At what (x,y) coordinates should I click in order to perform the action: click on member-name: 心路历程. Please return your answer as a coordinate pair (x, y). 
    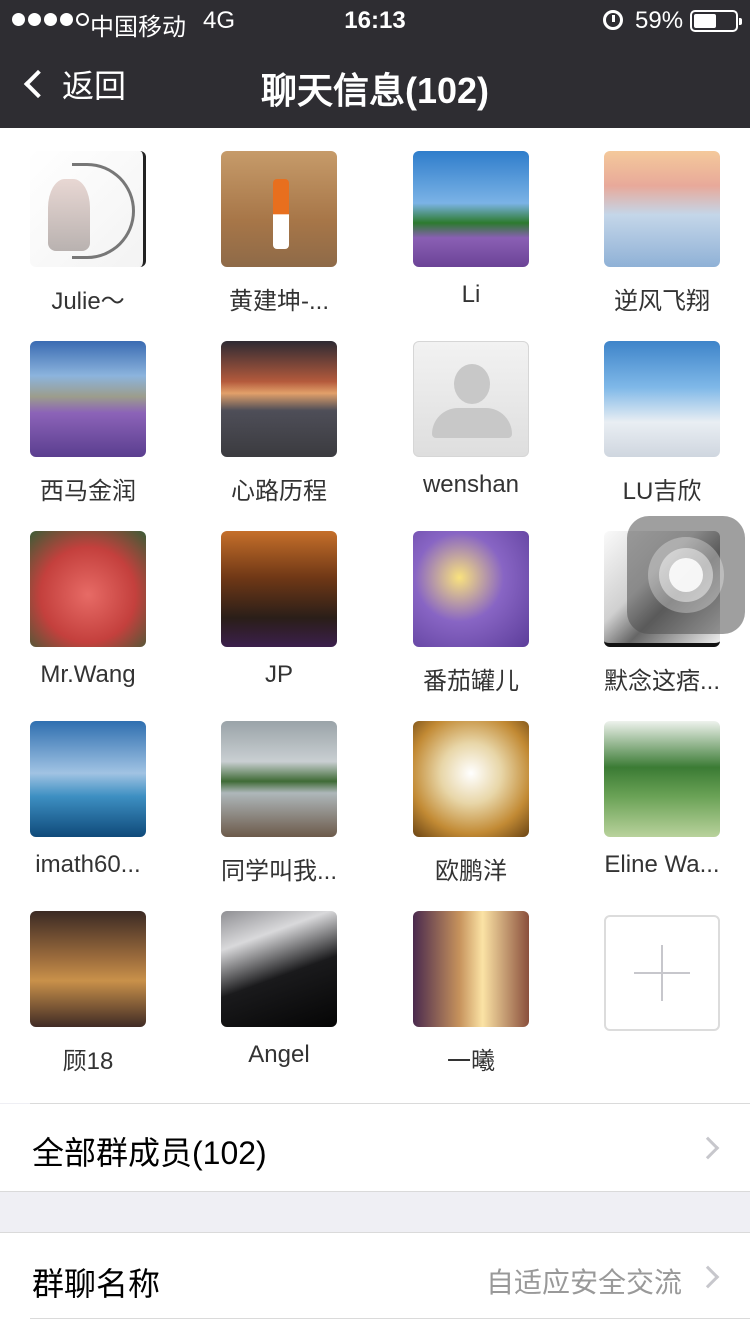
    Looking at the image, I should click on (279, 491).